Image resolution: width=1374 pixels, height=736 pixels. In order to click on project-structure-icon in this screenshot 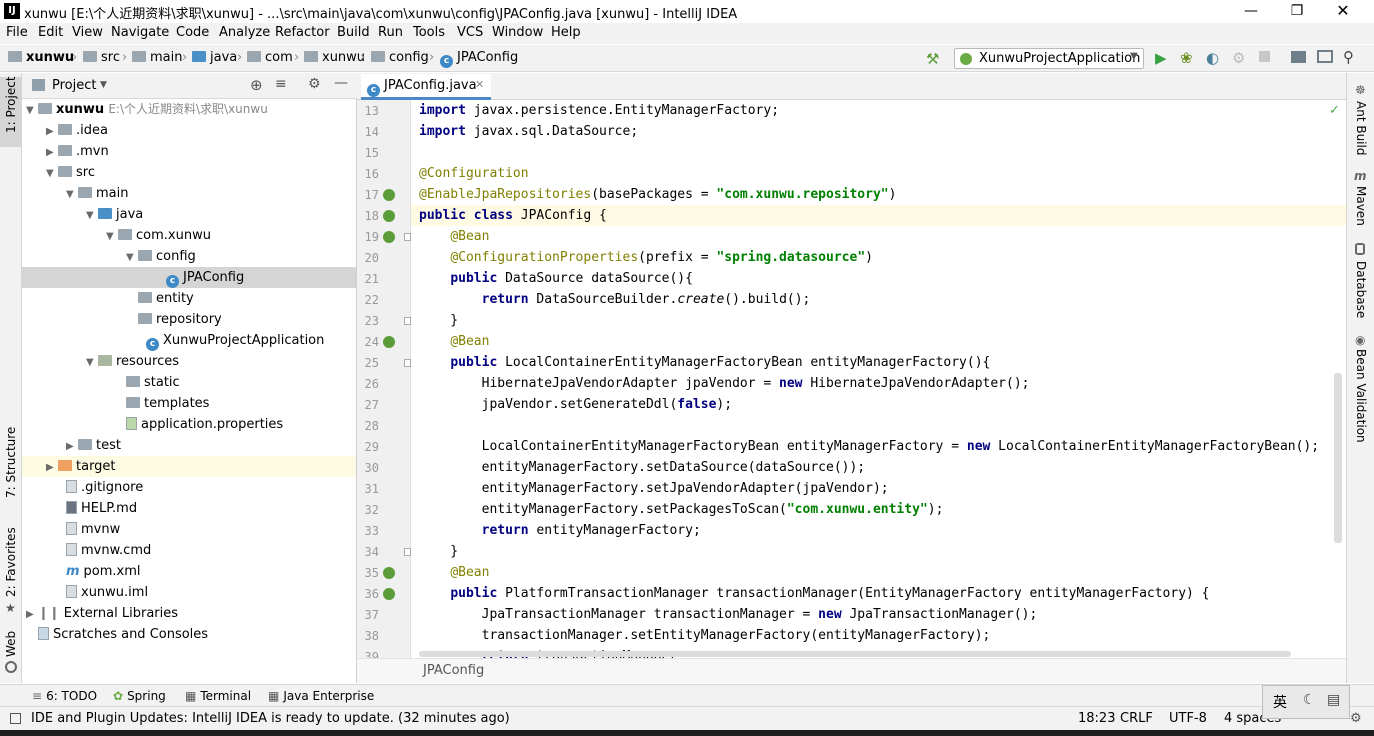, I will do `click(1298, 57)`.